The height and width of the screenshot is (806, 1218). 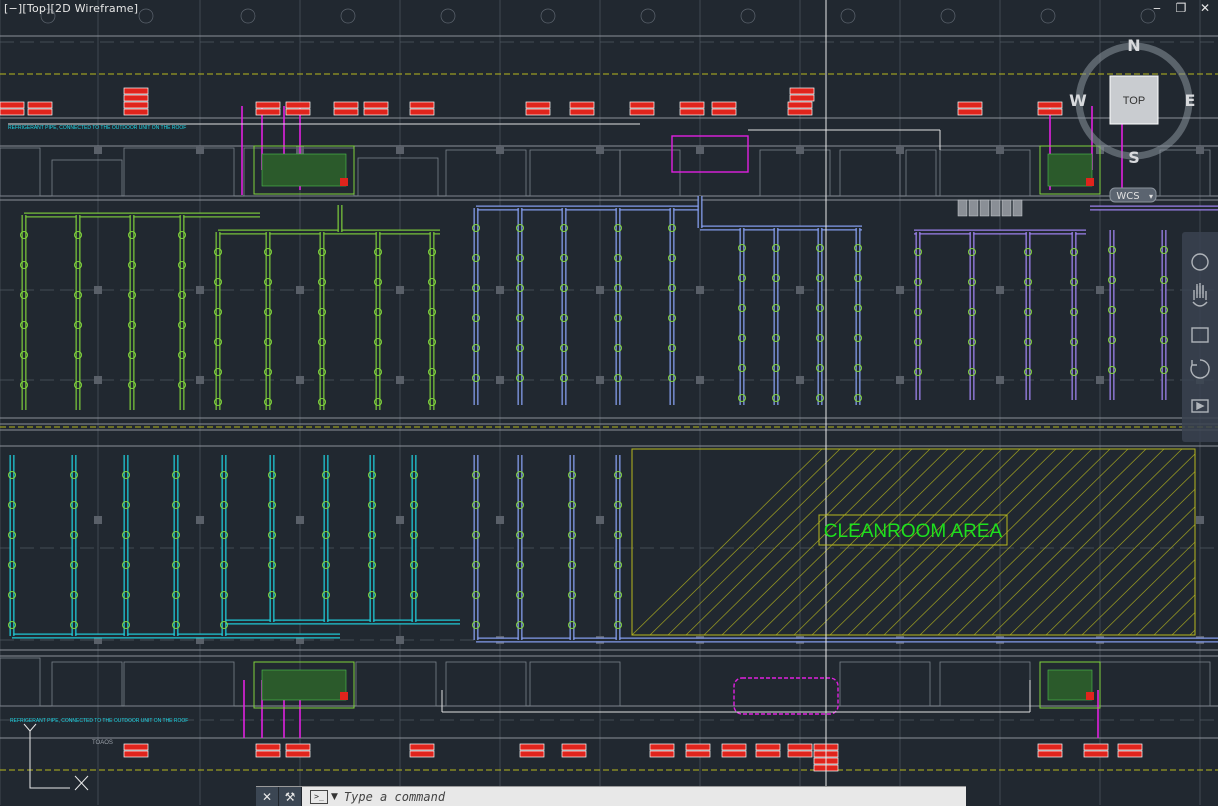 I want to click on restore-icon: ❐, so click(x=1181, y=8).